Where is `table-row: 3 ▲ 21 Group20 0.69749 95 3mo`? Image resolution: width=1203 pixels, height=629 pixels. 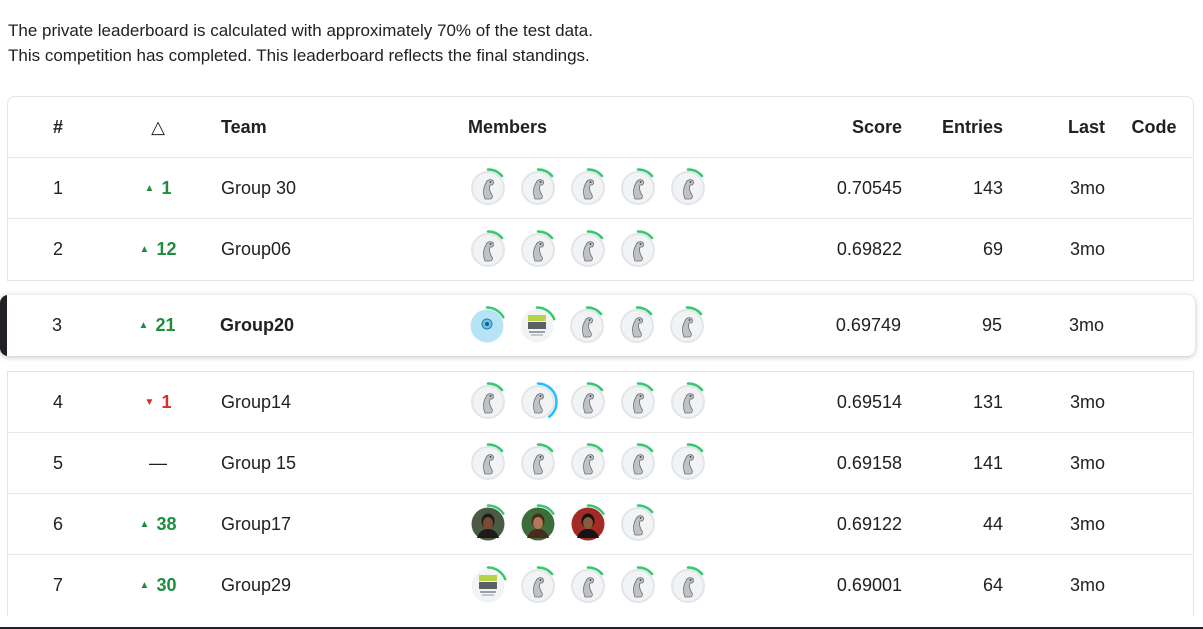
table-row: 3 ▲ 21 Group20 0.69749 95 3mo is located at coordinates (601, 325).